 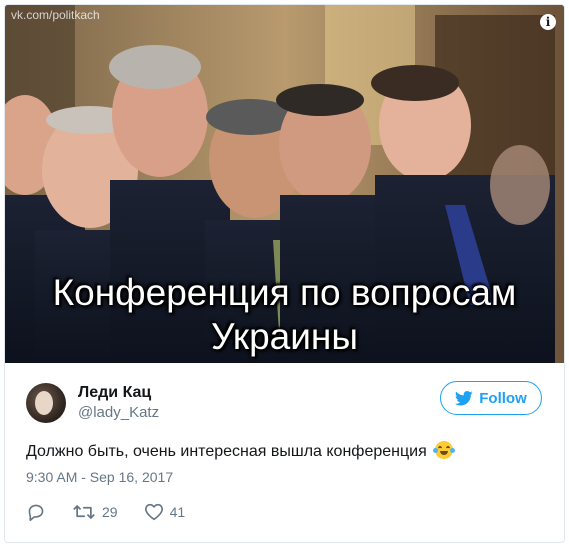 What do you see at coordinates (284, 399) in the screenshot?
I see `tweet-header: Леди Кац @lady_Katz Follow` at bounding box center [284, 399].